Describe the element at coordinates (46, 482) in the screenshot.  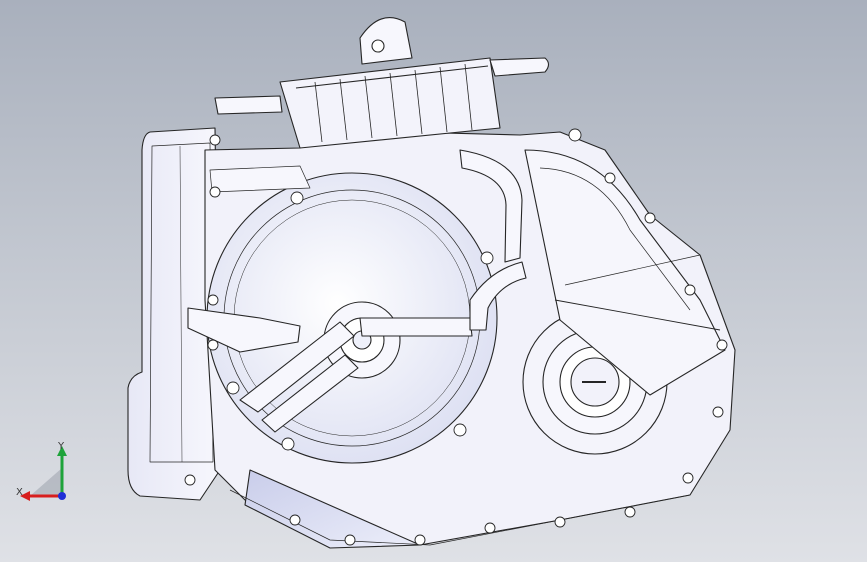
I see `triad-plane-shadow` at that location.